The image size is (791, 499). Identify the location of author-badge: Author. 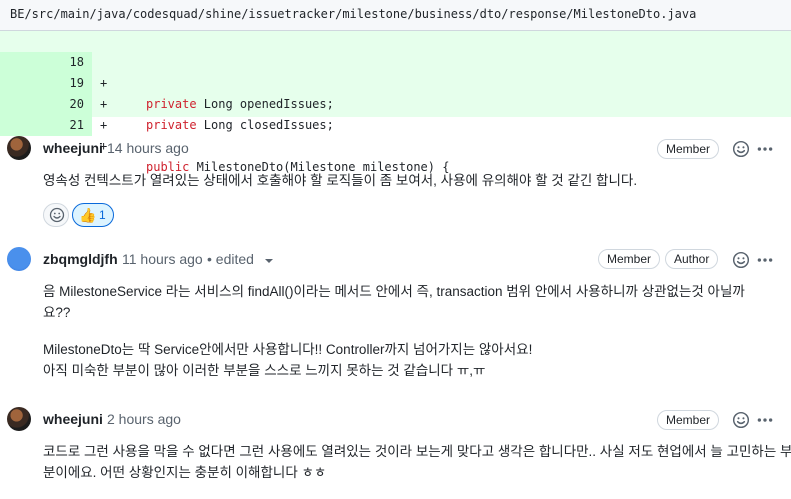
(692, 259).